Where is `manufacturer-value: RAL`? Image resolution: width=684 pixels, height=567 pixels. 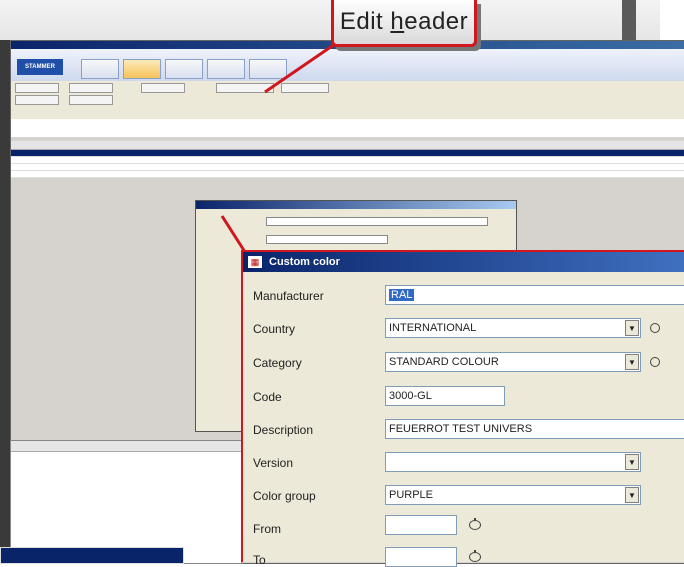
manufacturer-value: RAL is located at coordinates (402, 295).